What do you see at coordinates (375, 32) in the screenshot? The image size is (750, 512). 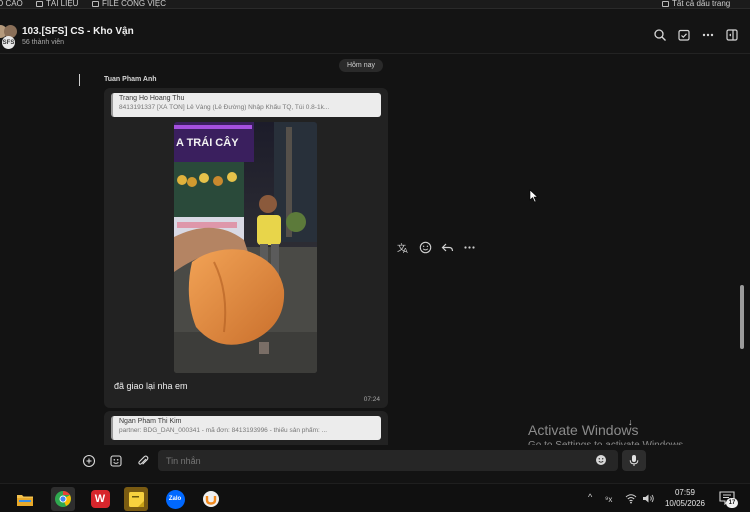 I see `conversation-header: SFS 103.[SFS] CS - Kho Vận 56 thành viên` at bounding box center [375, 32].